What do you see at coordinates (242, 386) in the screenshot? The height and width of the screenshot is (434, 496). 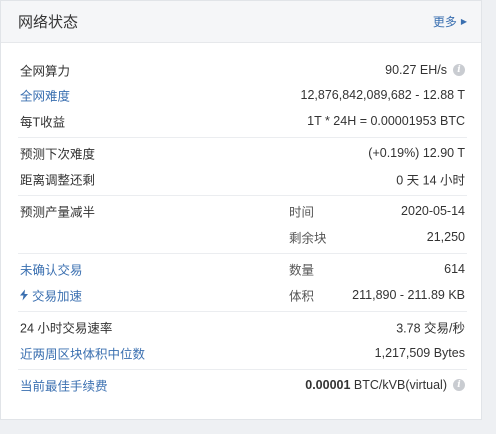 I see `fee-row: 当前最佳手续费 0.00001 BTC/kVB(virtual) i` at bounding box center [242, 386].